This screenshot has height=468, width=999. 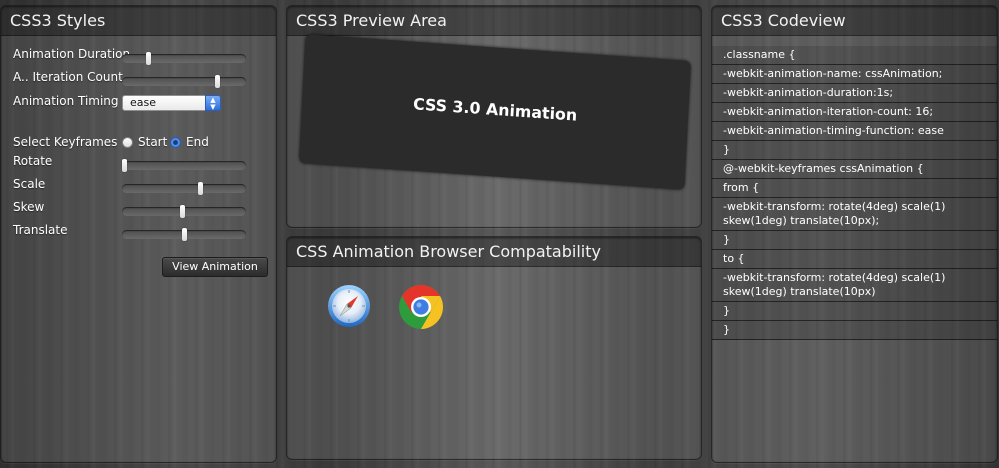 I want to click on view-animation-button: View Animation, so click(x=215, y=267).